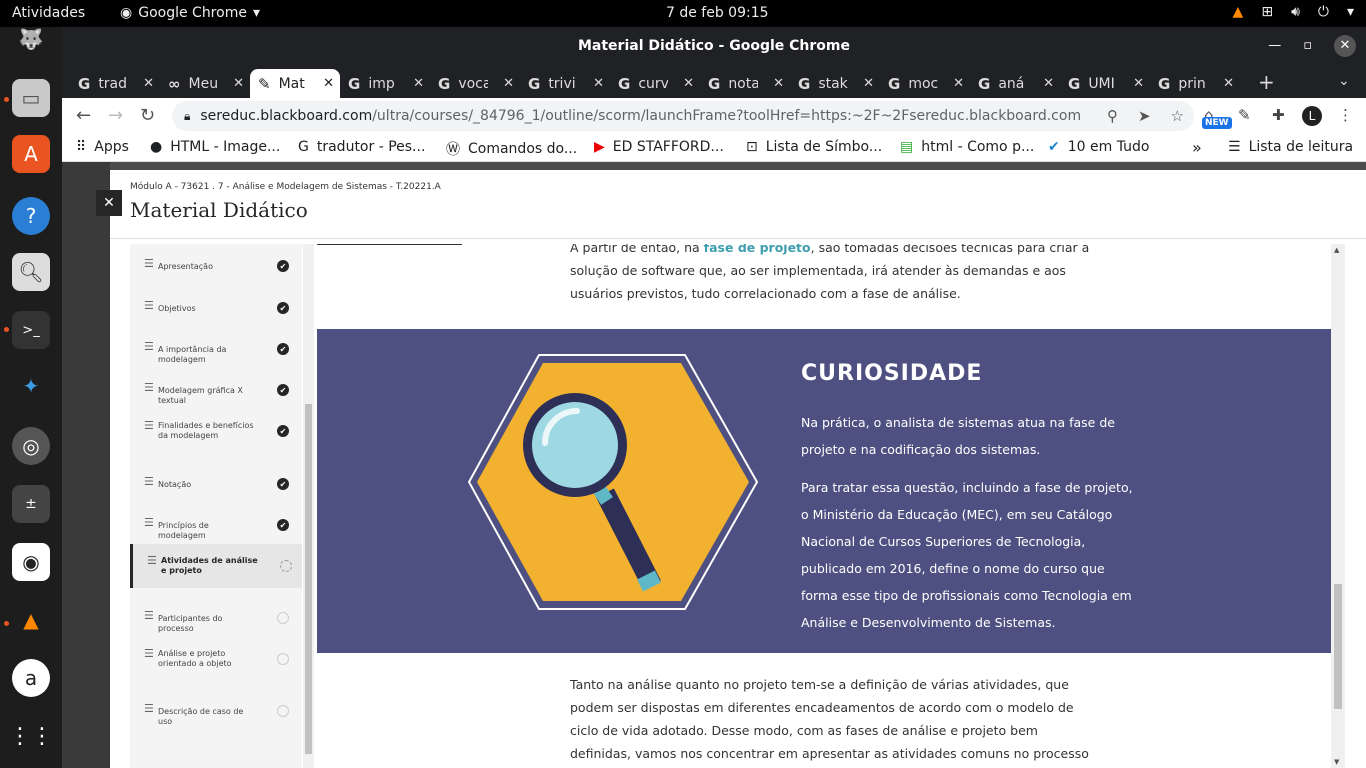 The image size is (1366, 768). I want to click on vlc-tray-icon: ▲, so click(1238, 12).